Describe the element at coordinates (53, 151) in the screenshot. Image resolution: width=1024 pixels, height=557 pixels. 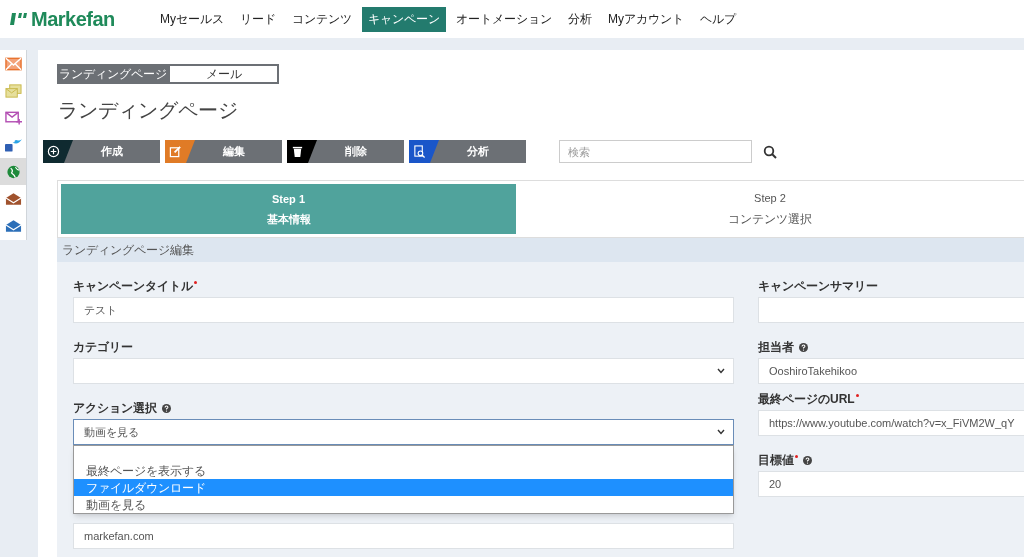
I see `plus-circle-icon` at that location.